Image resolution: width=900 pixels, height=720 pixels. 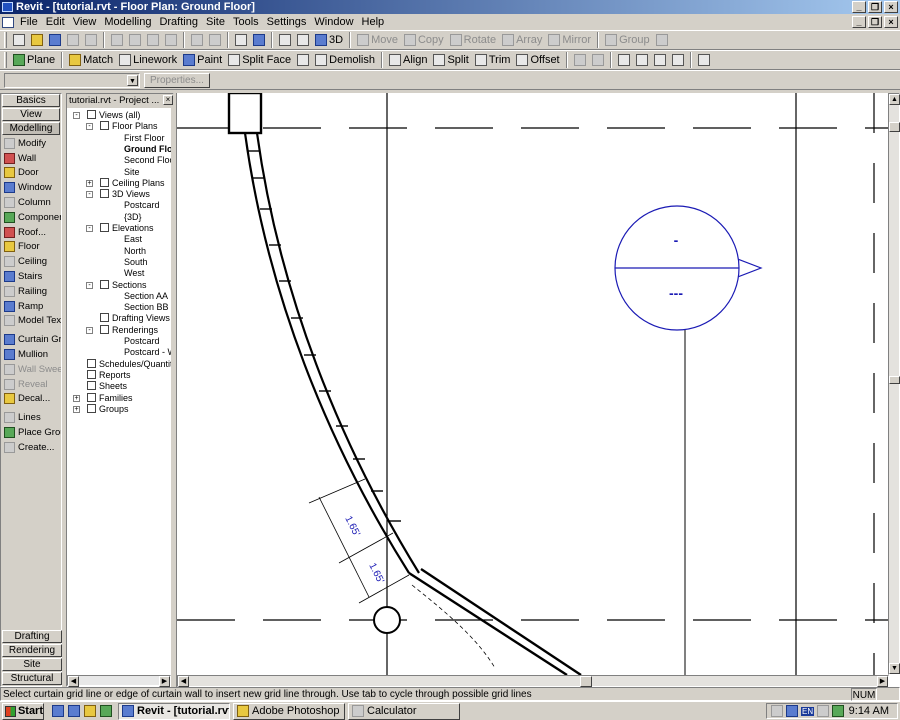 What do you see at coordinates (285, 40) in the screenshot?
I see `dynamic-view-button` at bounding box center [285, 40].